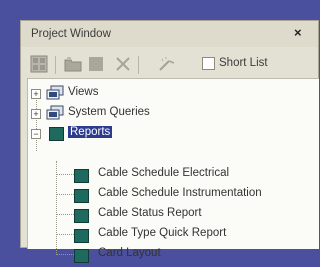 The height and width of the screenshot is (267, 320). I want to click on short-list-checkbox, so click(208, 63).